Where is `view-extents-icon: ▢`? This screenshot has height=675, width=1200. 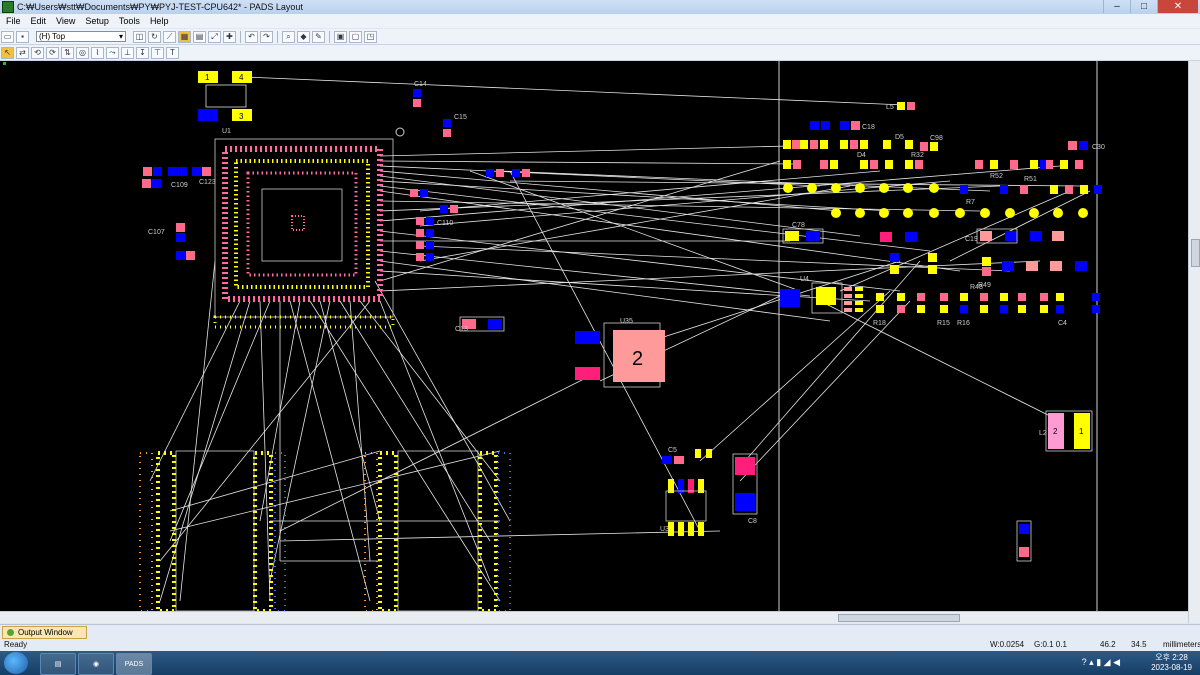 view-extents-icon: ▢ is located at coordinates (355, 36).